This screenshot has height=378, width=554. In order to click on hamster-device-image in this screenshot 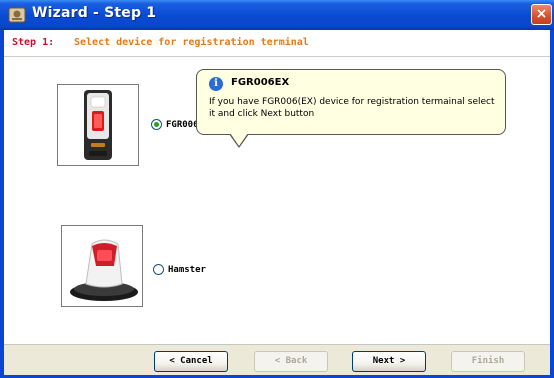, I will do `click(102, 266)`.